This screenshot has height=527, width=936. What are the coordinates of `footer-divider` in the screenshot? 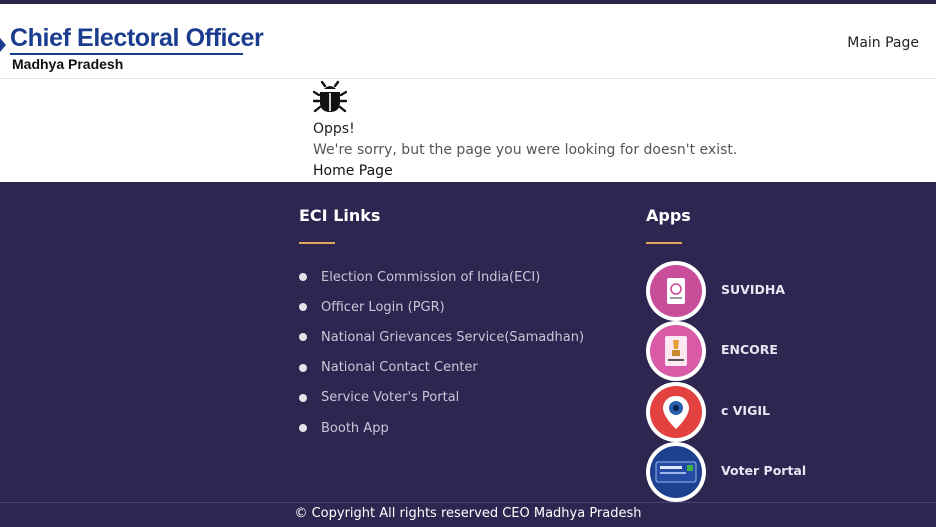 It's located at (468, 502).